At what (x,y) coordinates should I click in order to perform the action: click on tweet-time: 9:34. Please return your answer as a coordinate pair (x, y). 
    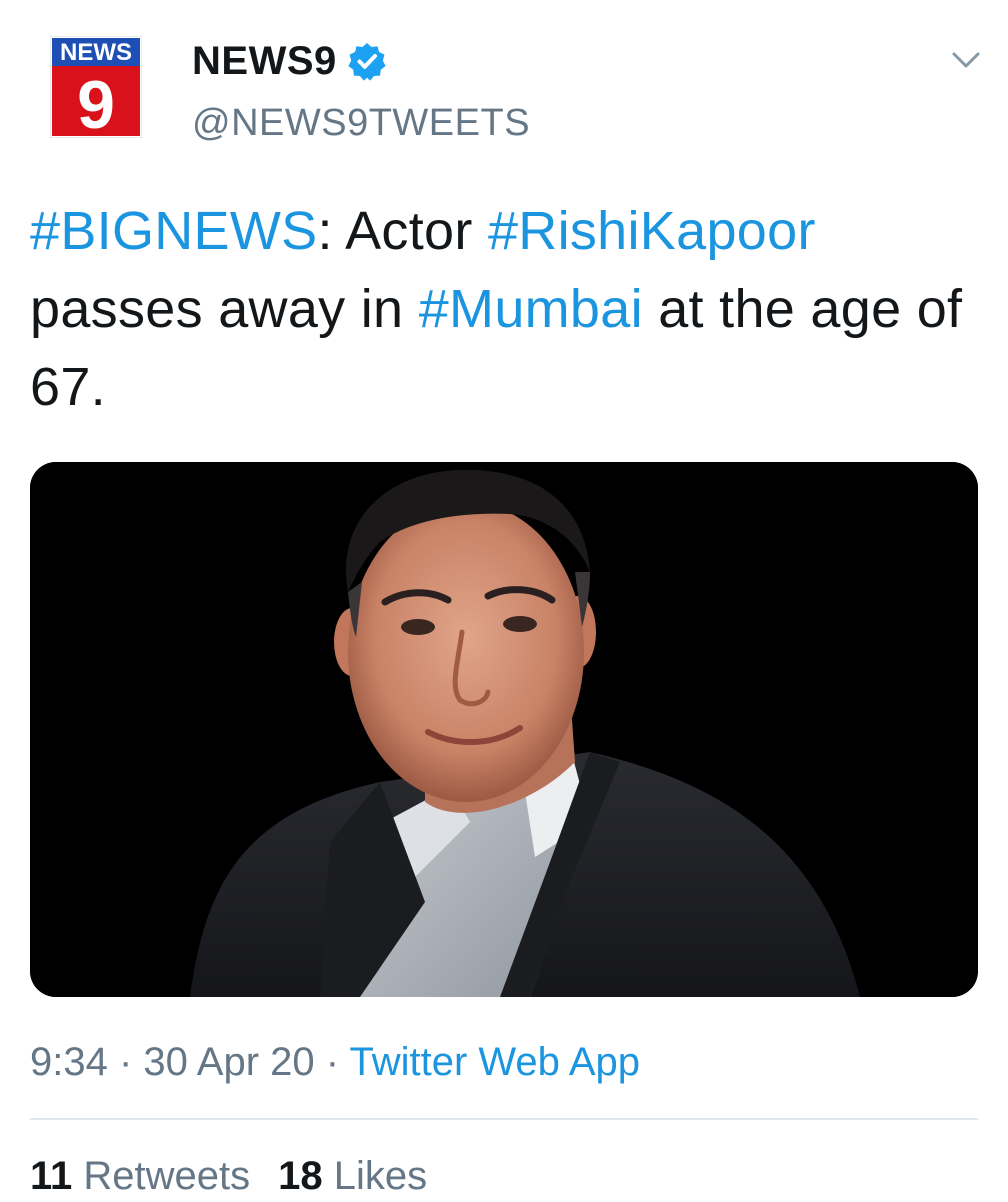
    Looking at the image, I should click on (69, 1062).